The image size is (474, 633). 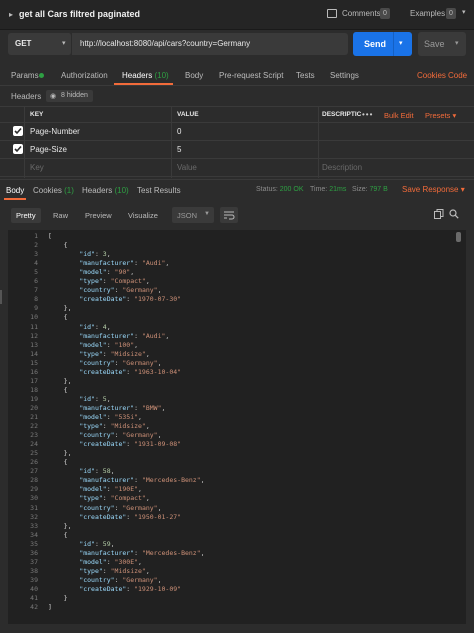 What do you see at coordinates (84, 75) in the screenshot?
I see `tab-authorization: Authorization` at bounding box center [84, 75].